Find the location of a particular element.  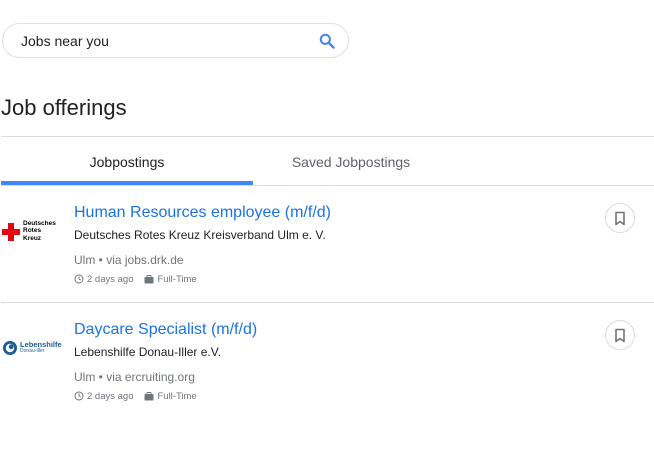

page-title: Job offerings is located at coordinates (64, 107).